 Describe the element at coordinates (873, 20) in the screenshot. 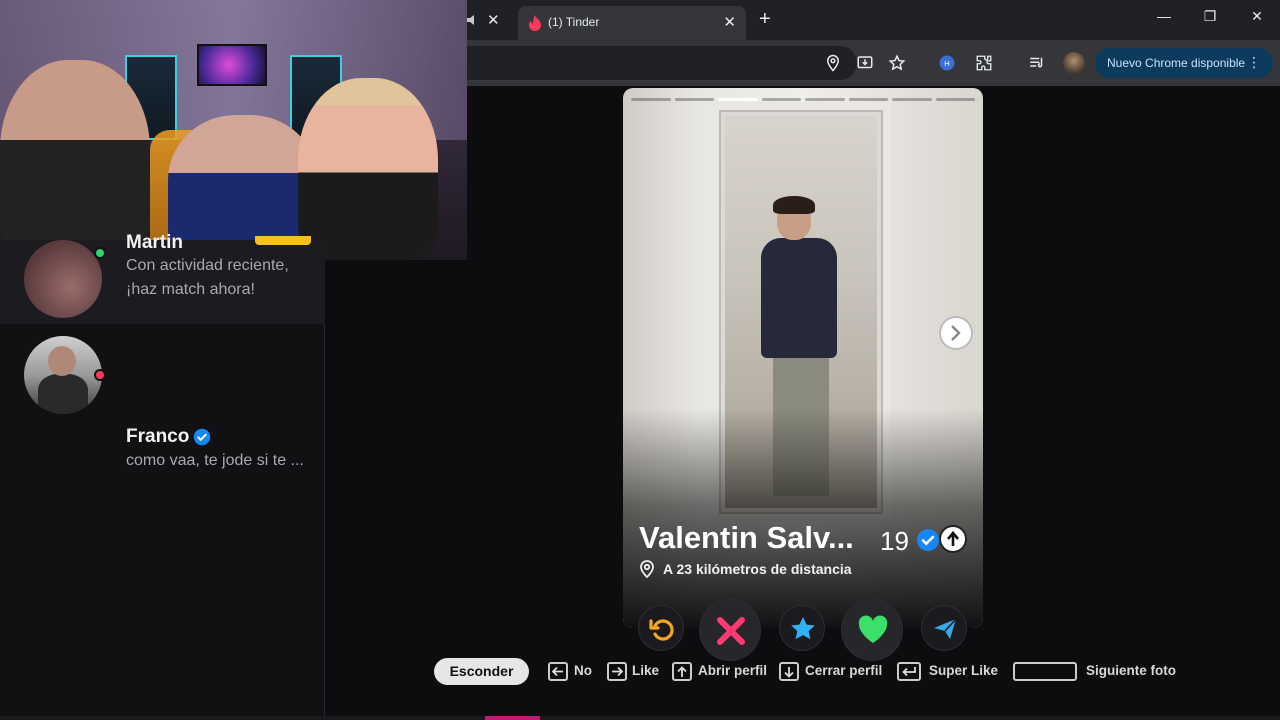

I see `browser-tabbar: ✕ (1) Tinder ✕ + — ❐ ✕` at that location.